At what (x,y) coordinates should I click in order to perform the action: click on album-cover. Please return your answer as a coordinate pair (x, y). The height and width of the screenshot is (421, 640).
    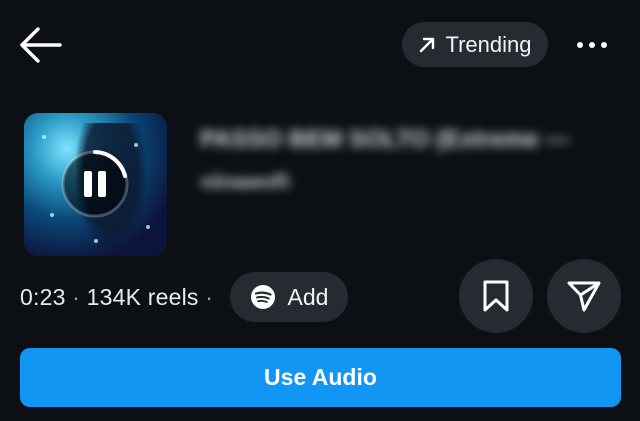
    Looking at the image, I should click on (95, 184).